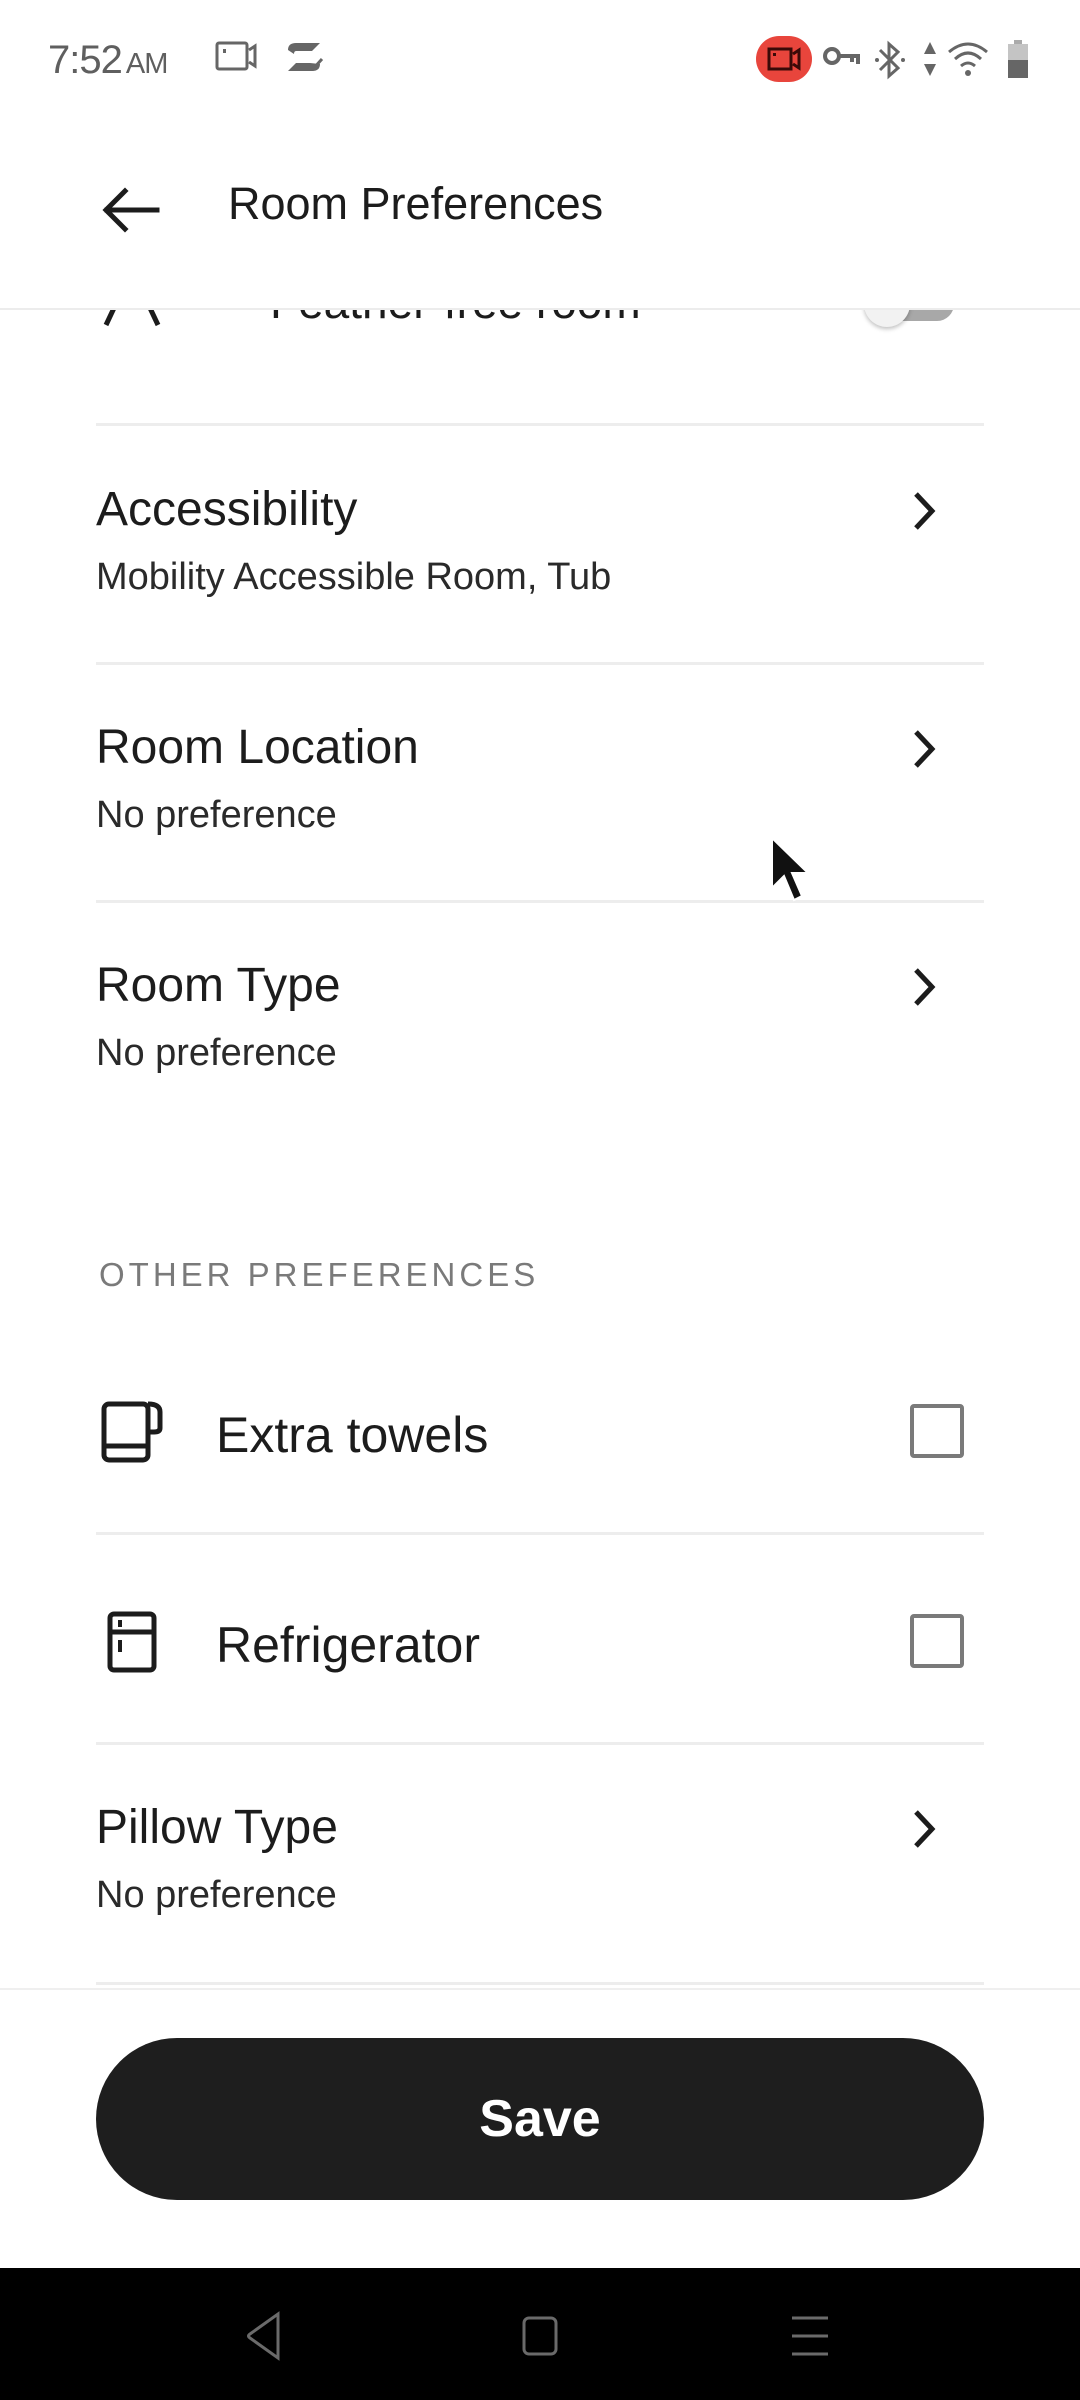 Image resolution: width=1080 pixels, height=2400 pixels. What do you see at coordinates (132, 323) in the screenshot?
I see `feather-free-icon` at bounding box center [132, 323].